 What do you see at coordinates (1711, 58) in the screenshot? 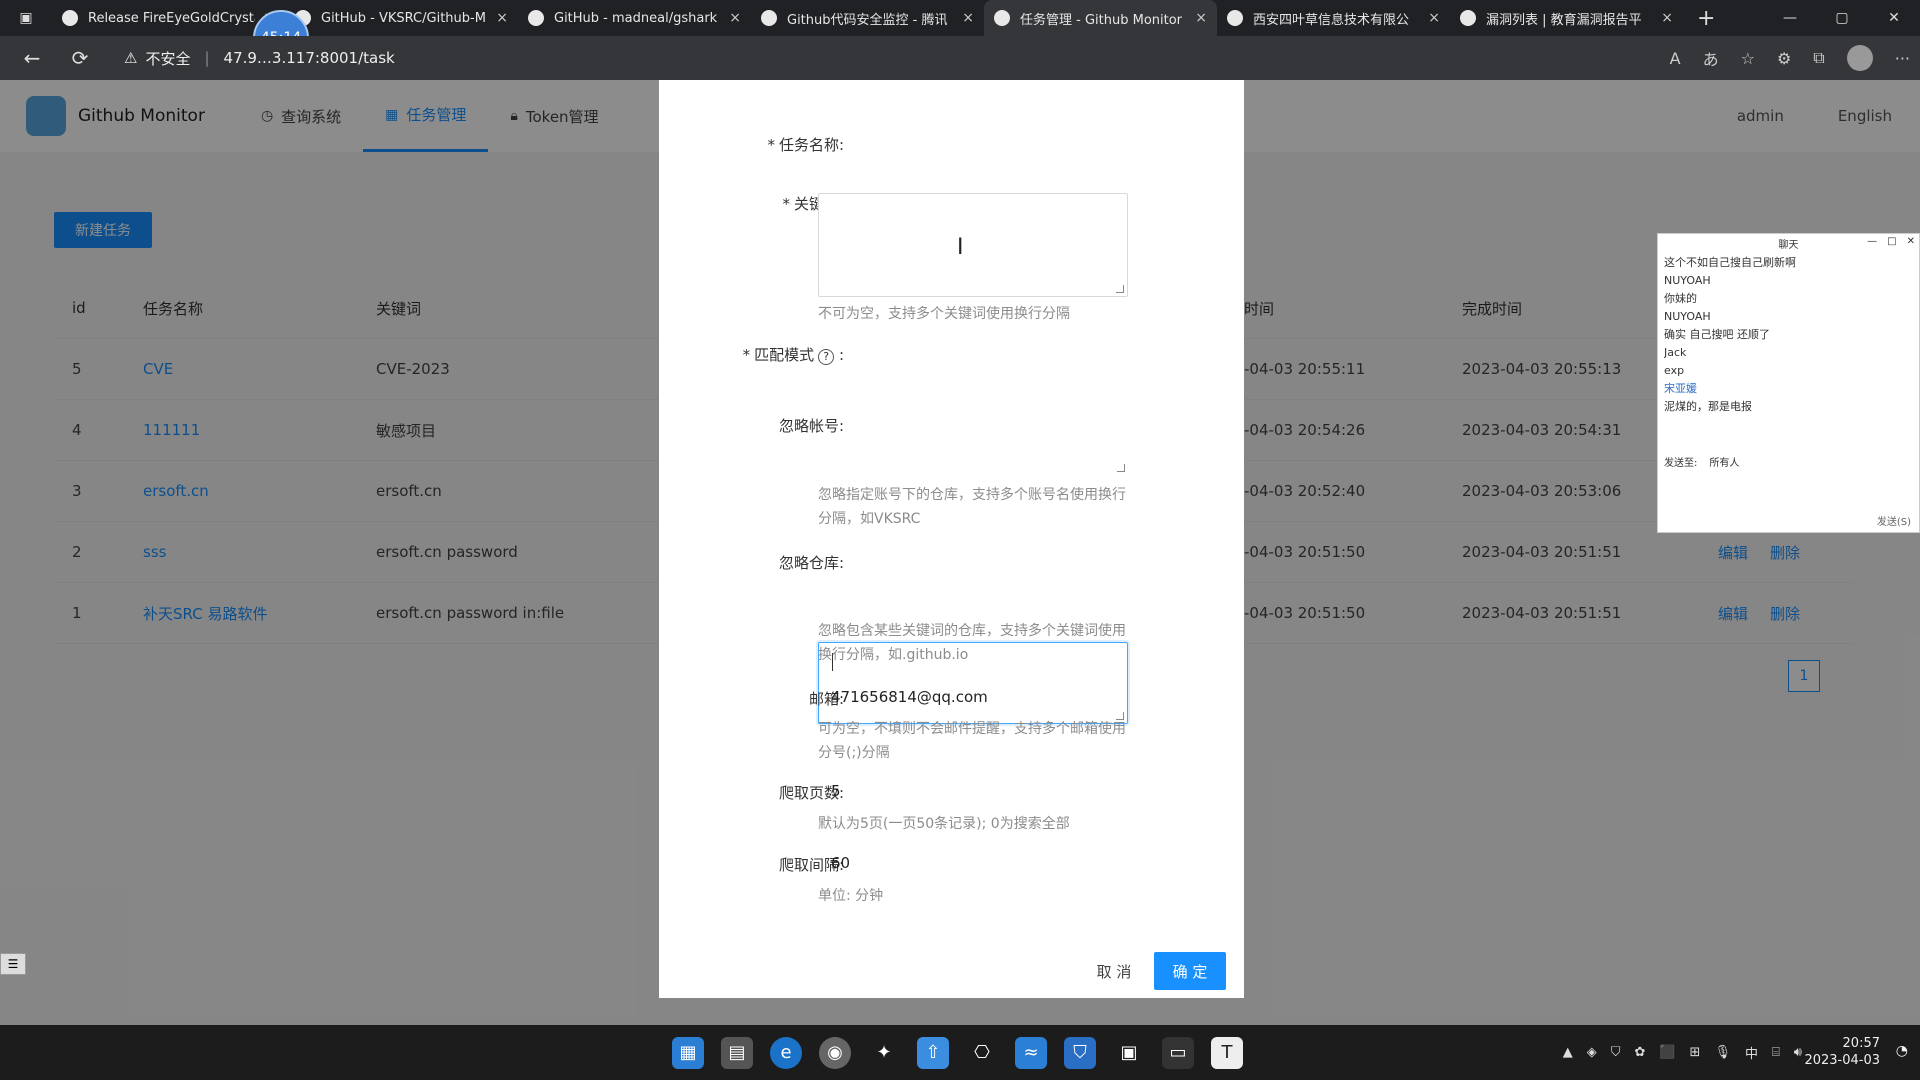
I see `translate-icon: あ` at bounding box center [1711, 58].